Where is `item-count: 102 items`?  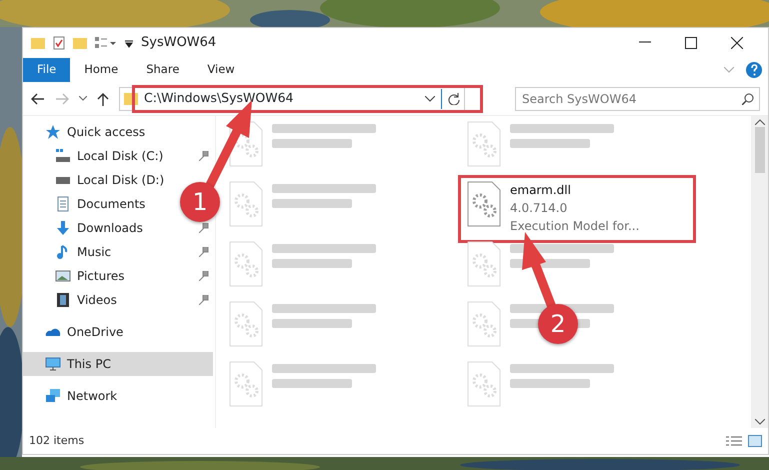 item-count: 102 items is located at coordinates (56, 440).